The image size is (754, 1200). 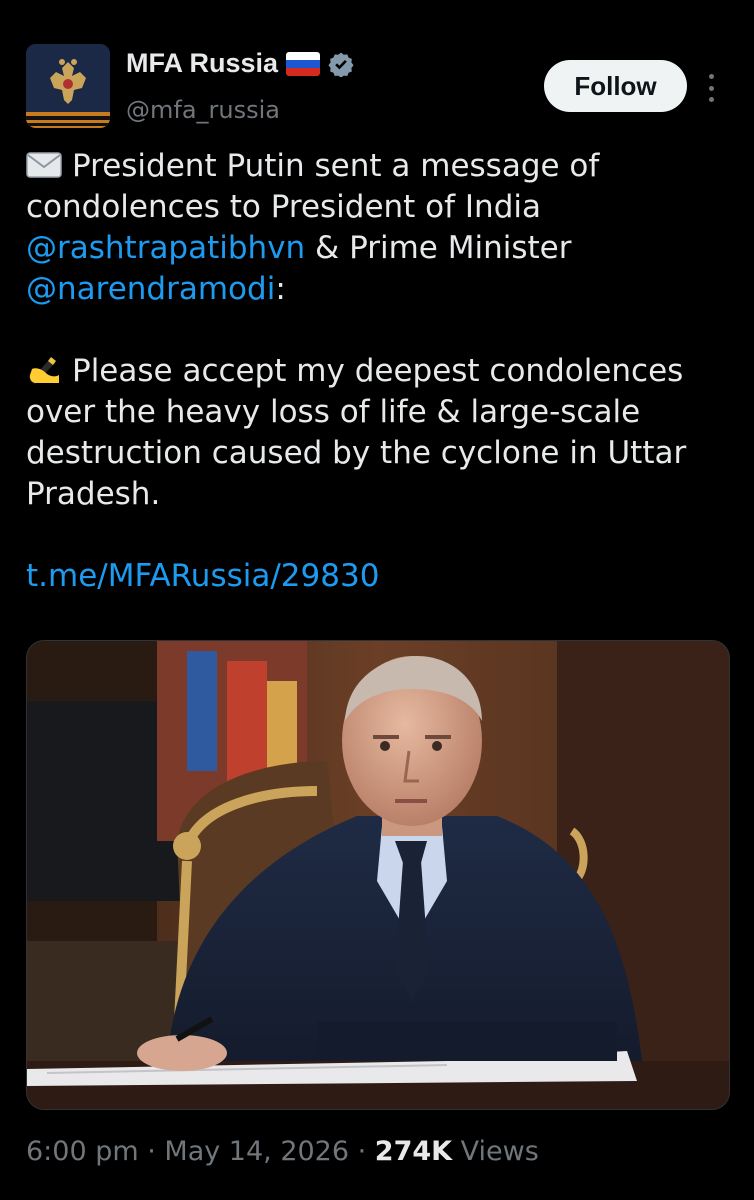 What do you see at coordinates (381, 576) in the screenshot?
I see `tweet-link-paragraph: t.me/MFARussia/29830` at bounding box center [381, 576].